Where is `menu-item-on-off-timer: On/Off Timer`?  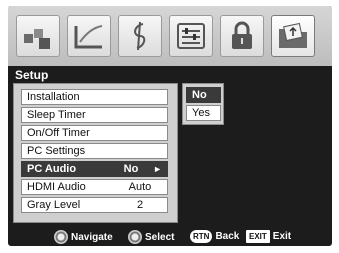
menu-item-on-off-timer: On/Off Timer is located at coordinates (94, 133).